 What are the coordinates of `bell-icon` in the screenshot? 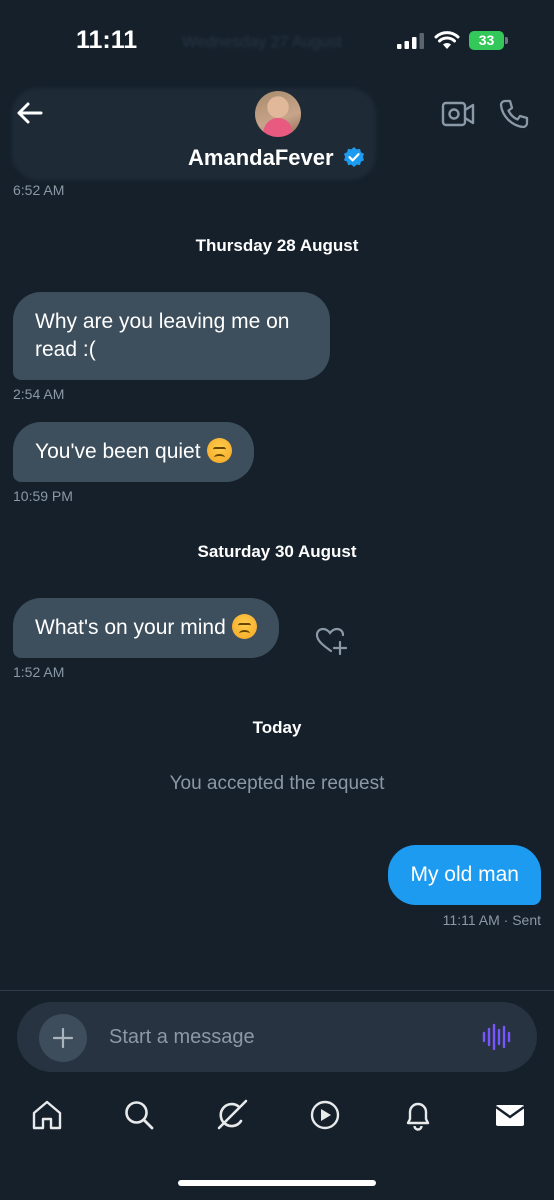 It's located at (418, 1116).